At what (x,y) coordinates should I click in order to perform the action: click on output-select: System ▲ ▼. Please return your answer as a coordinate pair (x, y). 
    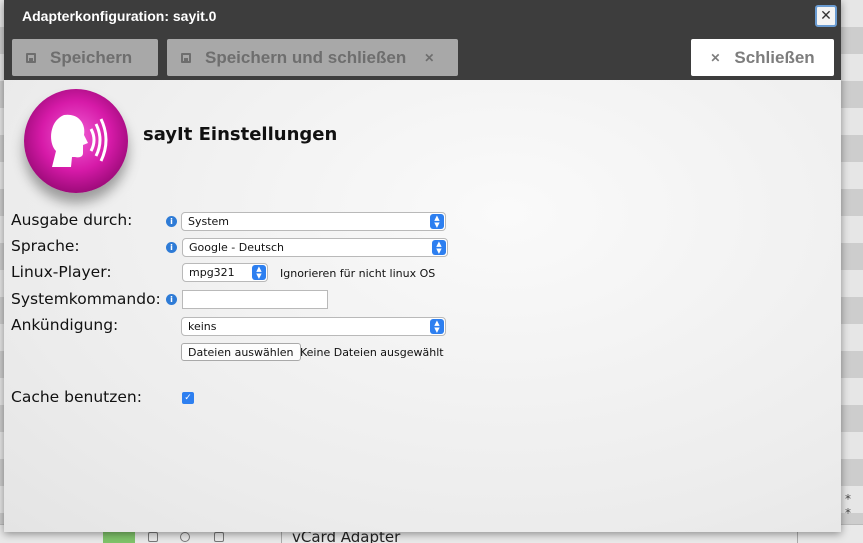
    Looking at the image, I should click on (313, 221).